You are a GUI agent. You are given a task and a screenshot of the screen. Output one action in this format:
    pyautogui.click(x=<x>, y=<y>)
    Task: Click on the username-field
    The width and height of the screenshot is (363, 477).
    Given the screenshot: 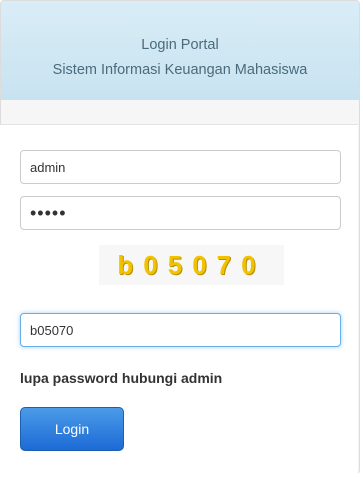 What is the action you would take?
    pyautogui.click(x=180, y=167)
    